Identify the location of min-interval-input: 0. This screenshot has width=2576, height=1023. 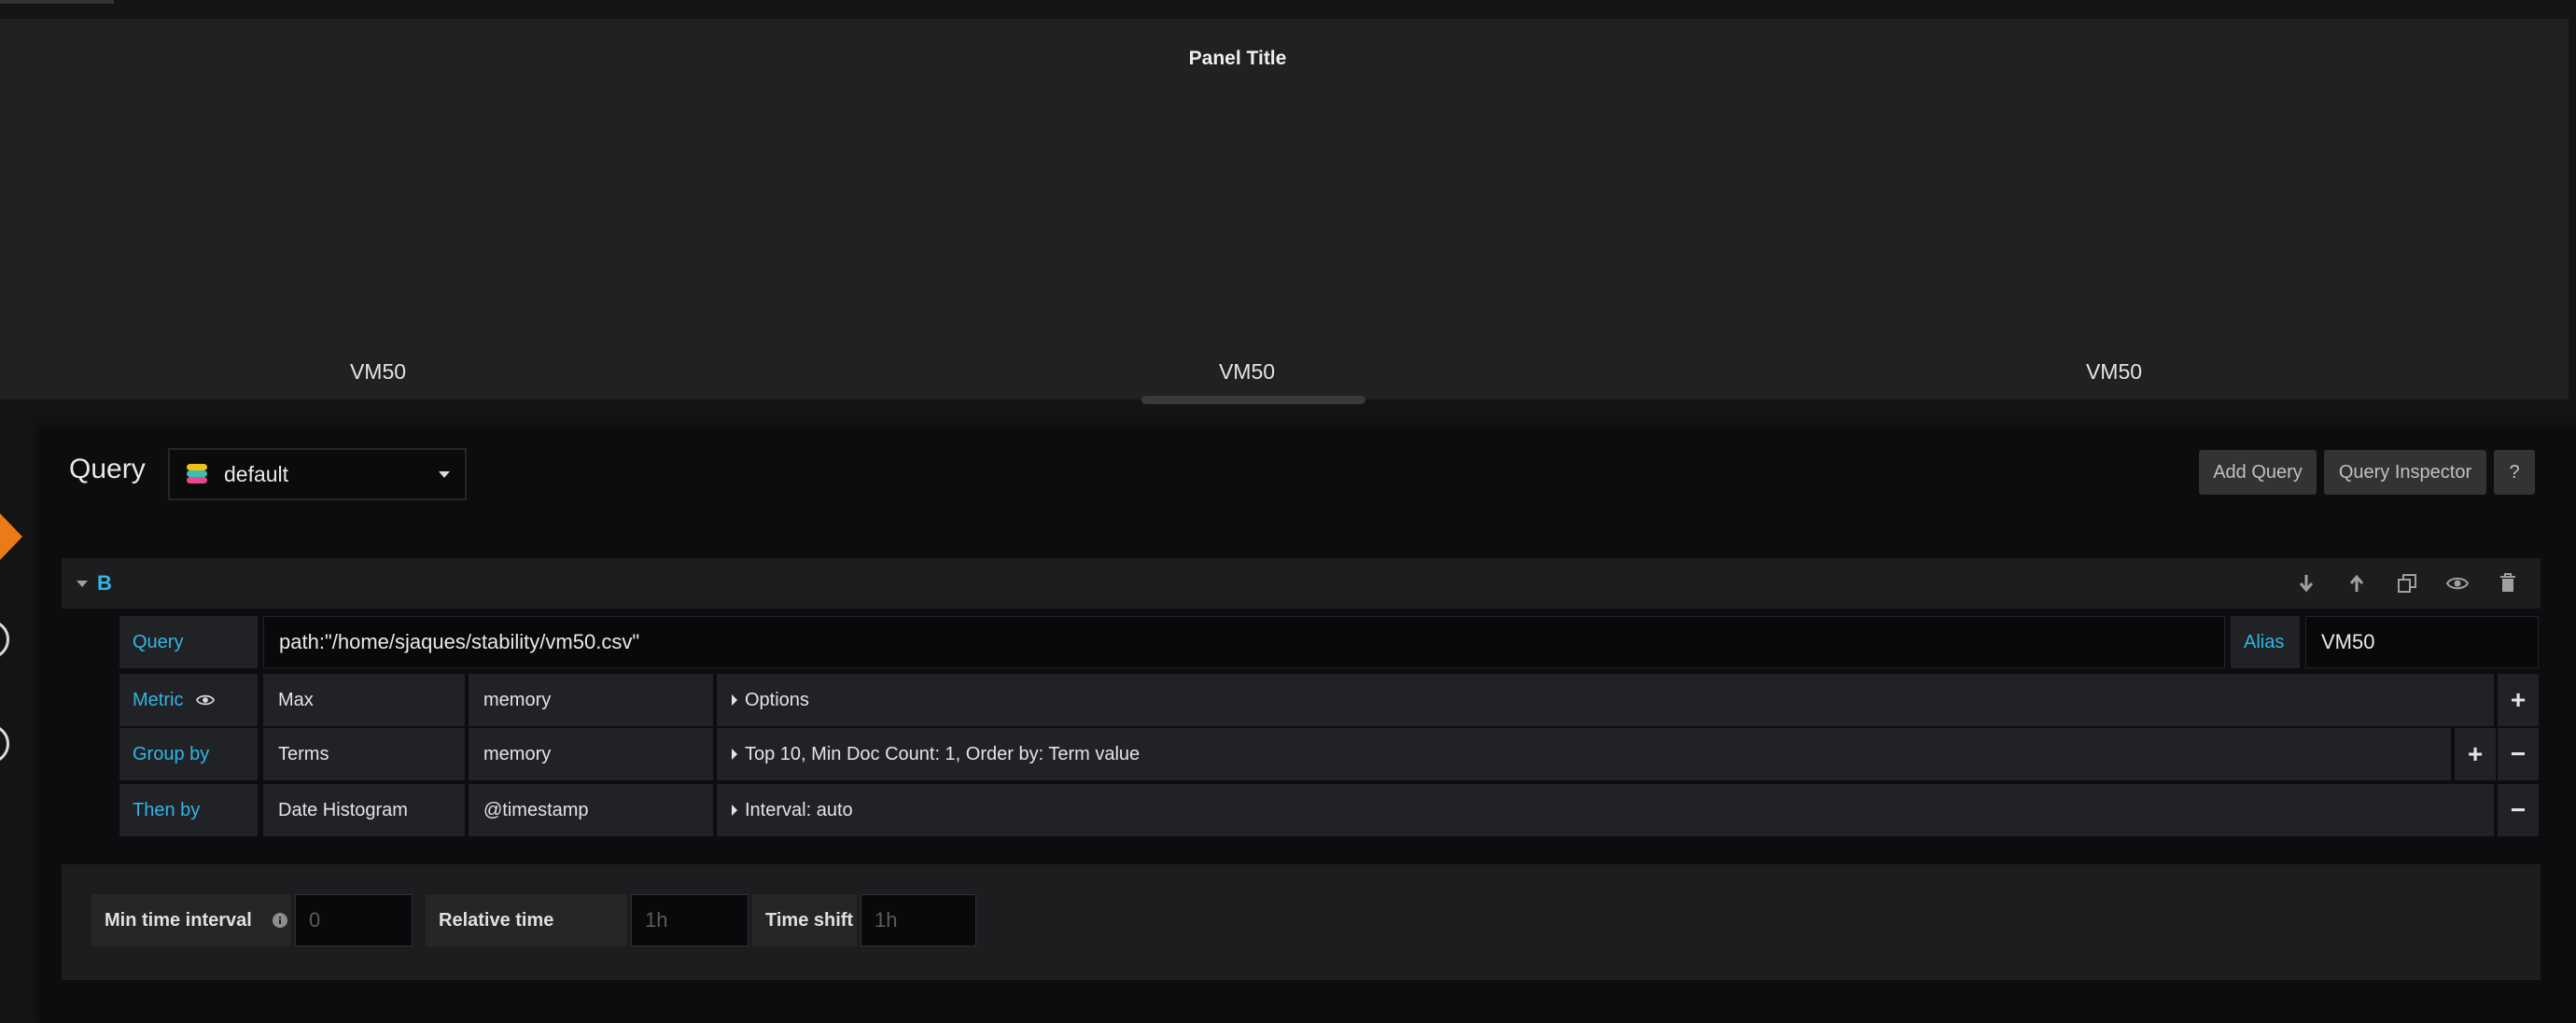
(354, 920).